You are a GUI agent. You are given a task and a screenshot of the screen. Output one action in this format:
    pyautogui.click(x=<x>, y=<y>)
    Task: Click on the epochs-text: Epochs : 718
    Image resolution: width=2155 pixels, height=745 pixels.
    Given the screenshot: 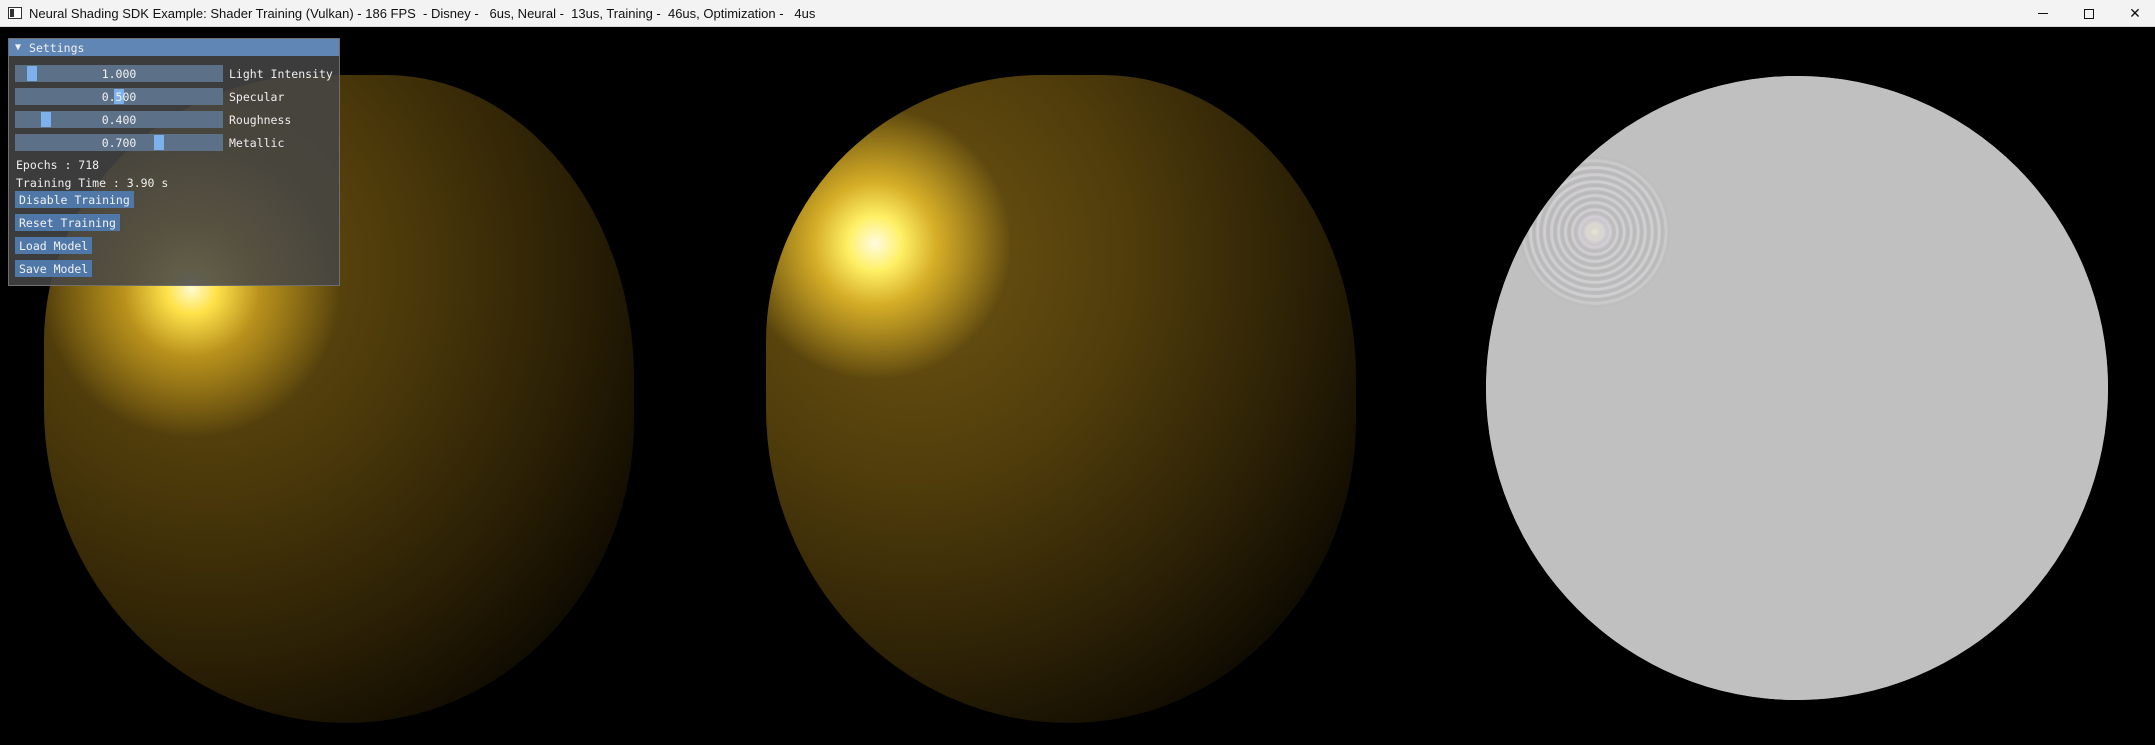 What is the action you would take?
    pyautogui.click(x=58, y=165)
    